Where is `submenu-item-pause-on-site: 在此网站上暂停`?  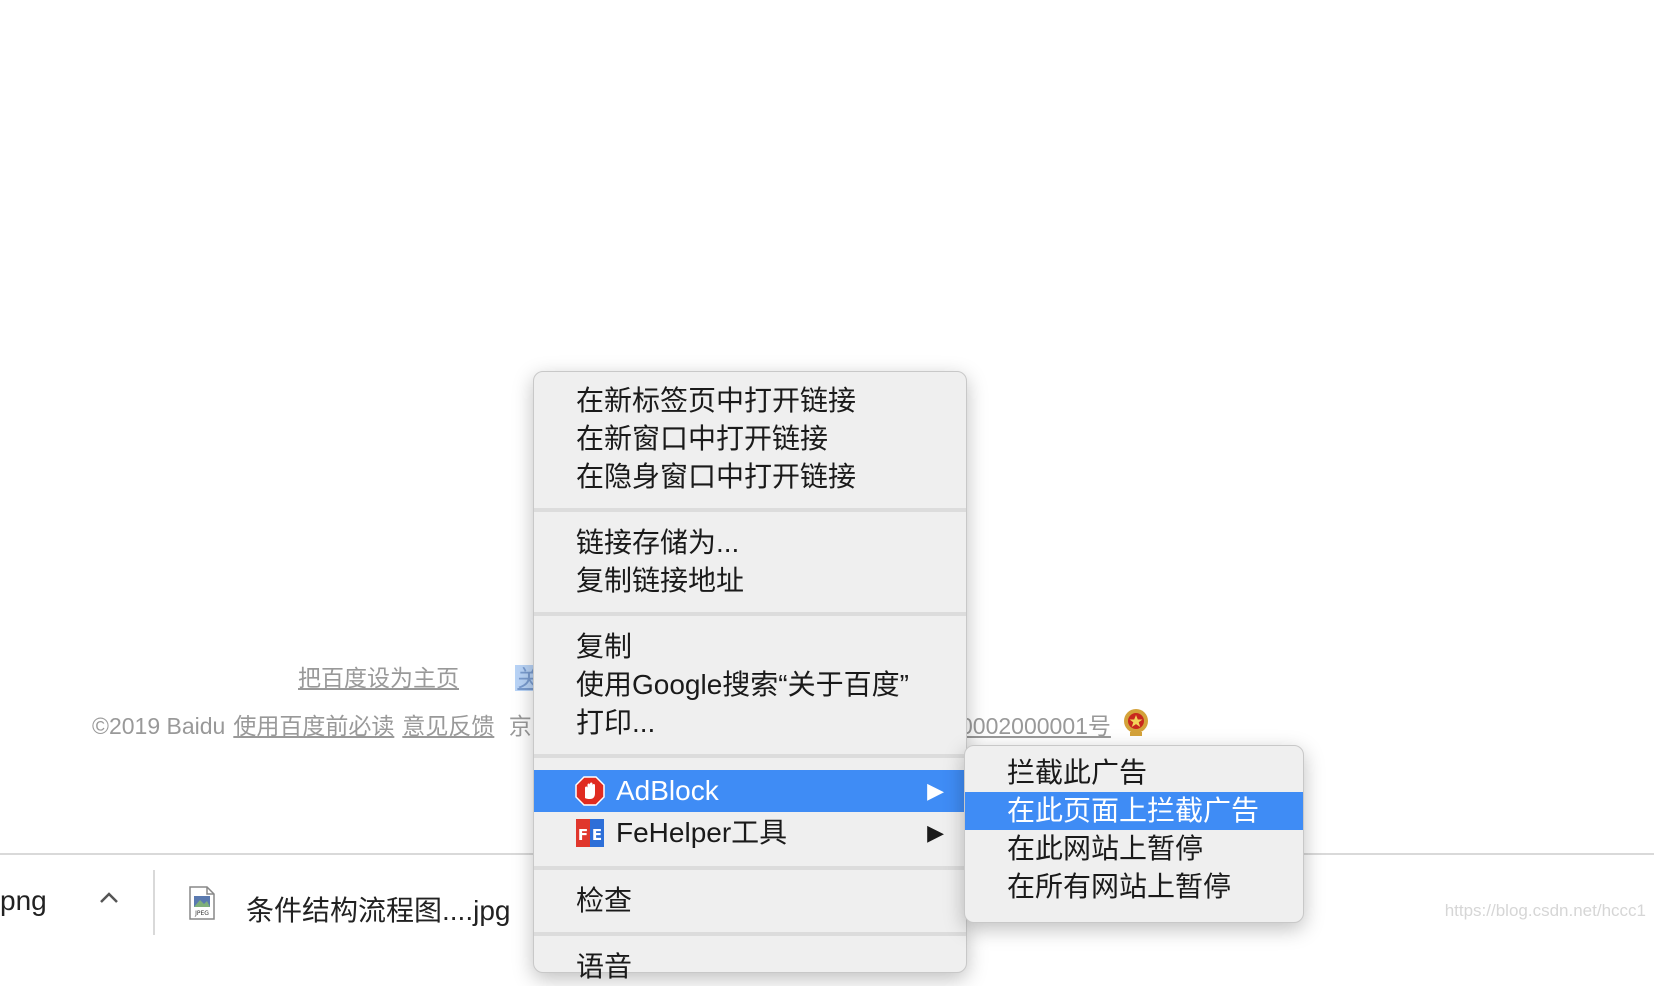
submenu-item-pause-on-site: 在此网站上暂停 is located at coordinates (1134, 849).